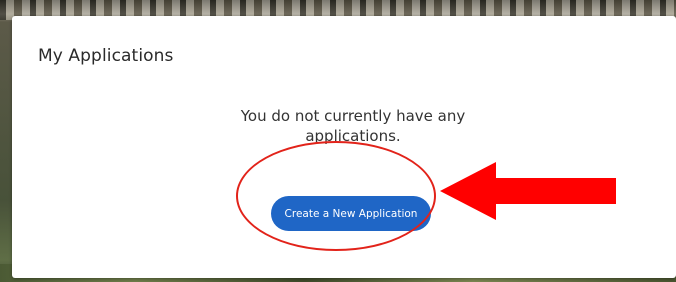 This screenshot has height=282, width=676. Describe the element at coordinates (106, 56) in the screenshot. I see `card-title: My Applications` at that location.